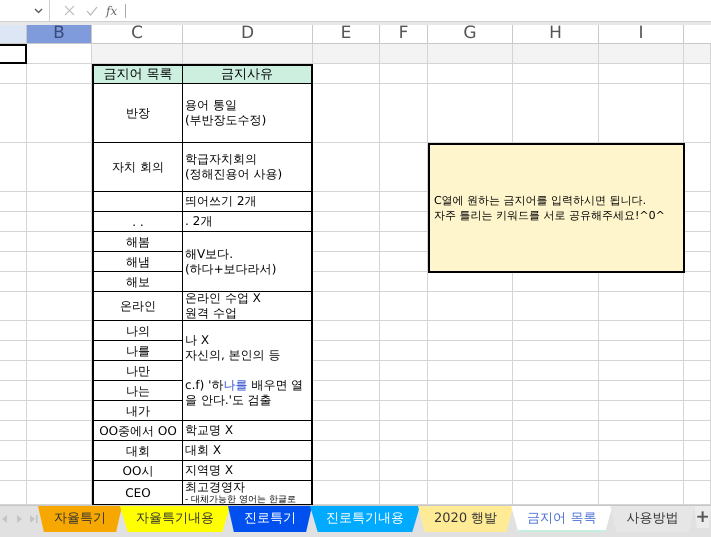  I want to click on table-cell: OO시, so click(137, 471).